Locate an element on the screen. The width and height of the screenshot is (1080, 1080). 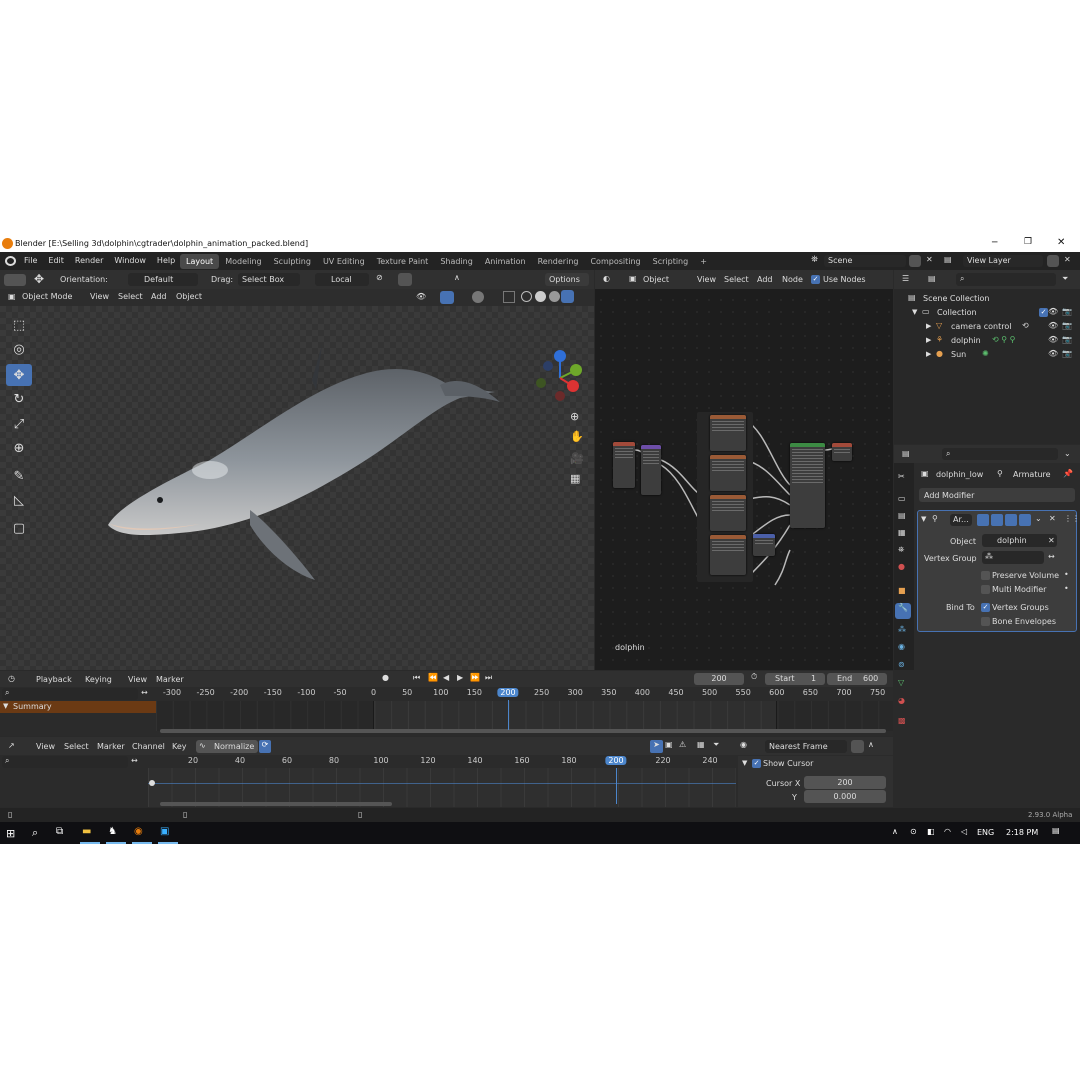
object-field: dolphin is located at coordinates (1019, 540).